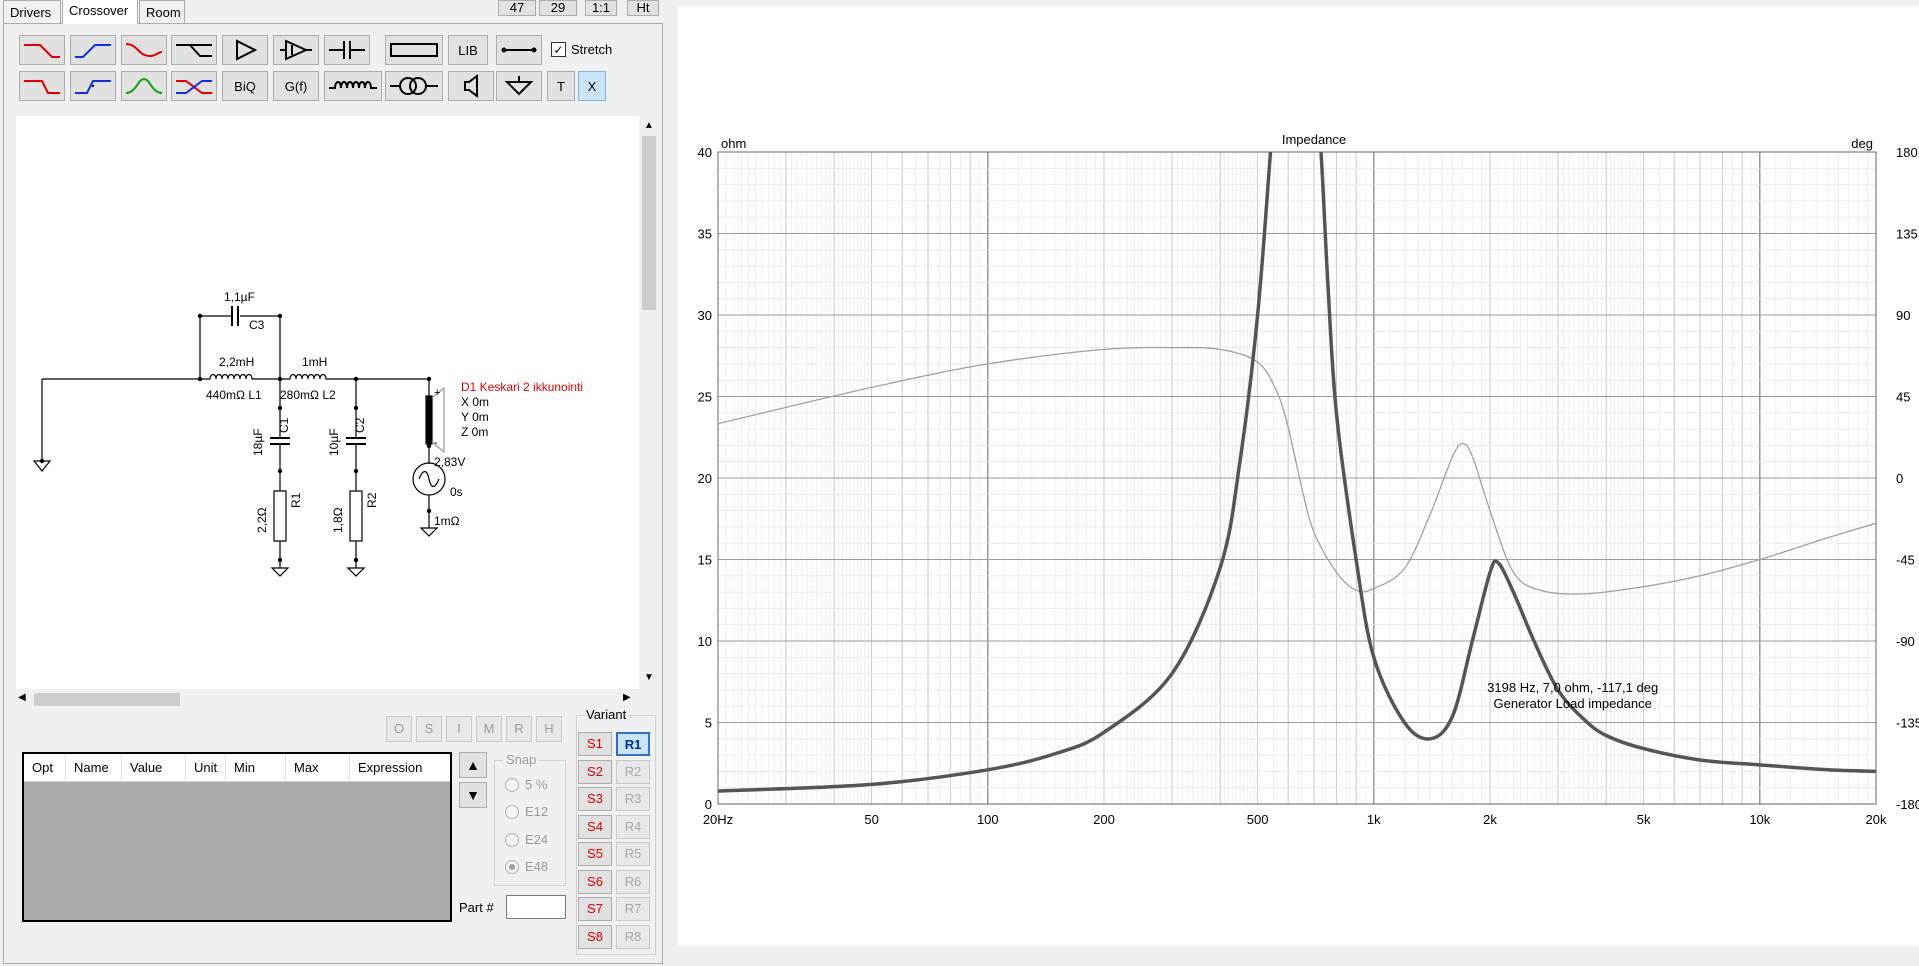 This screenshot has height=966, width=1919. What do you see at coordinates (519, 729) in the screenshot?
I see `opt-r-button: R` at bounding box center [519, 729].